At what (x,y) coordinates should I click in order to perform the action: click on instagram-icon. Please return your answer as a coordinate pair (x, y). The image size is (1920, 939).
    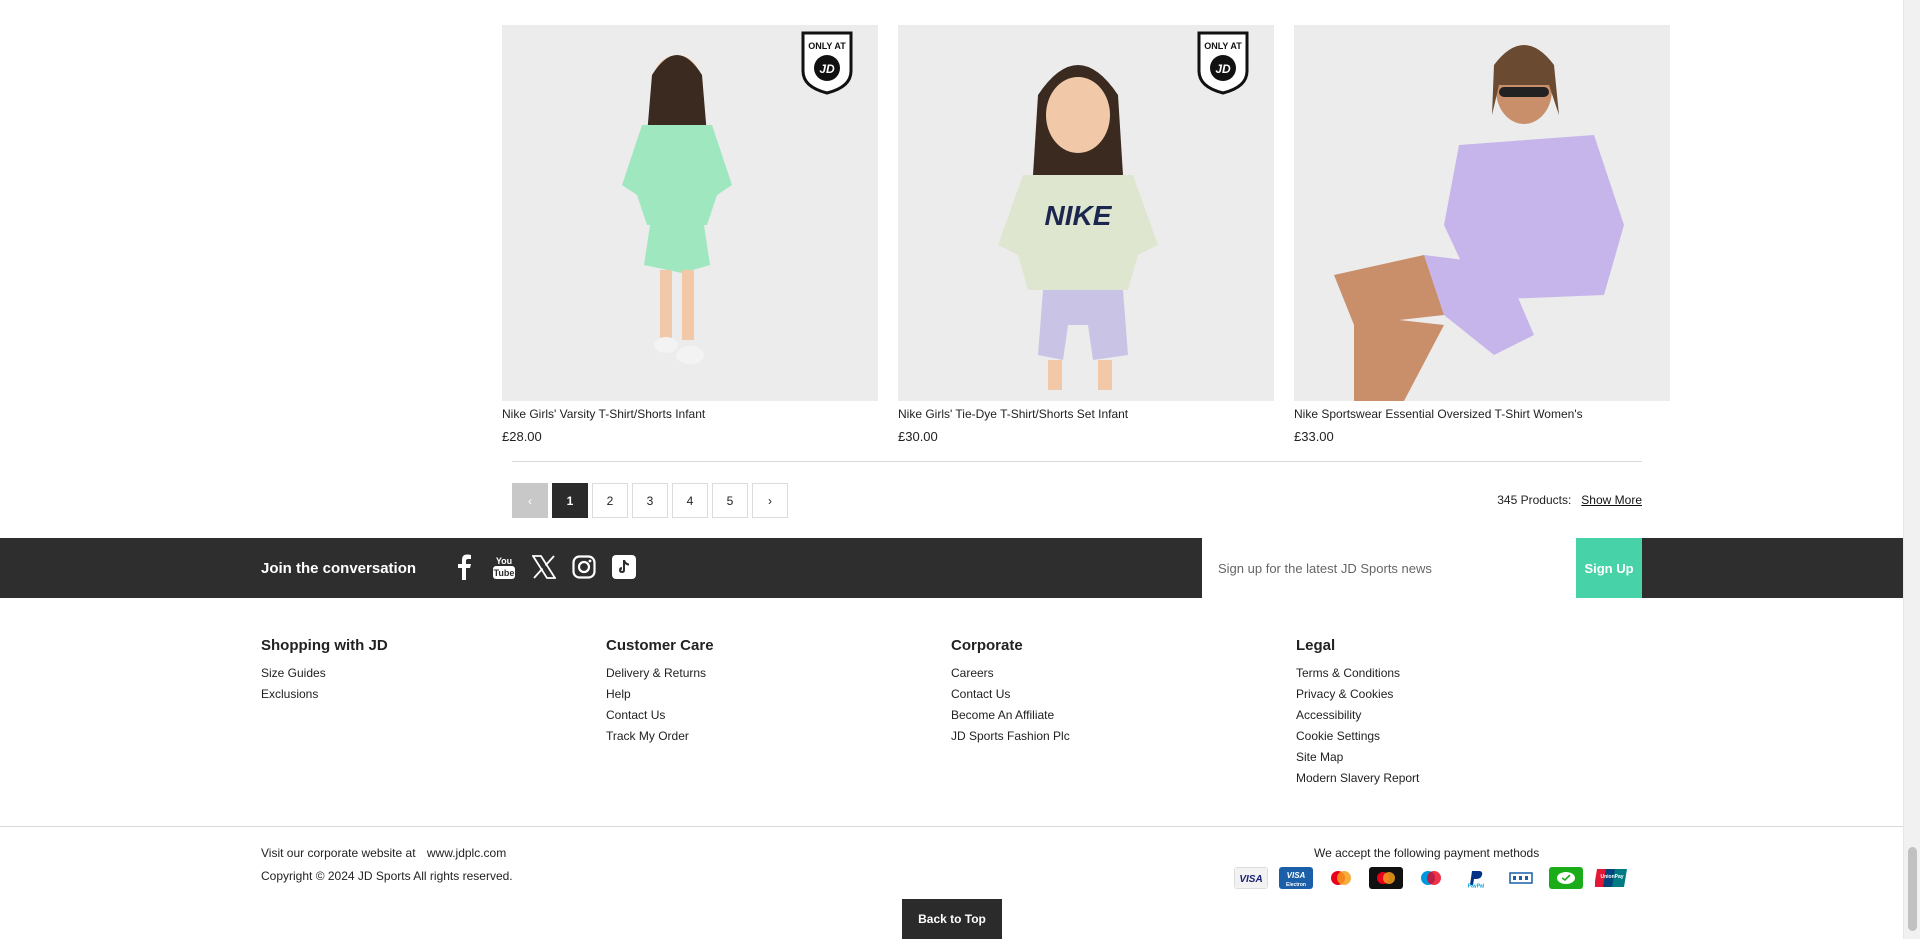
    Looking at the image, I should click on (584, 567).